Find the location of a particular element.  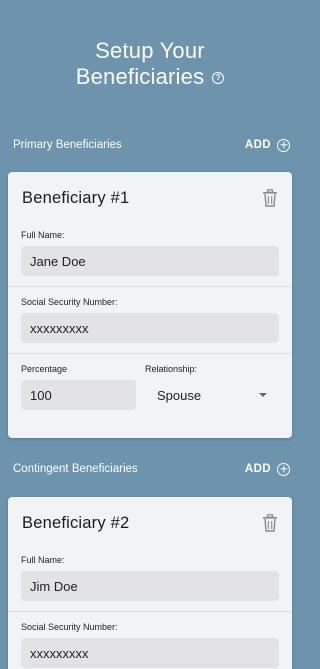

percentage-relationship-row: Percentage 100 Relationship: Spouse is located at coordinates (150, 387).